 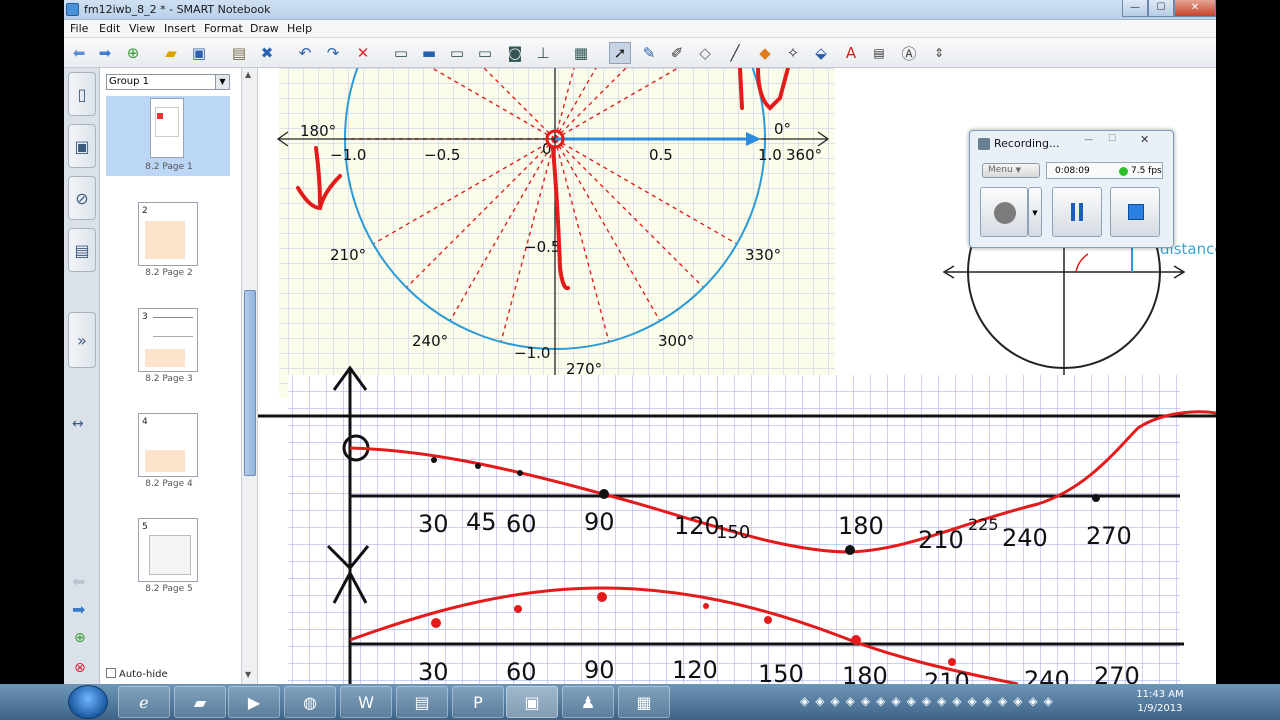 I want to click on previous-page-icon: ⬅, so click(x=79, y=53).